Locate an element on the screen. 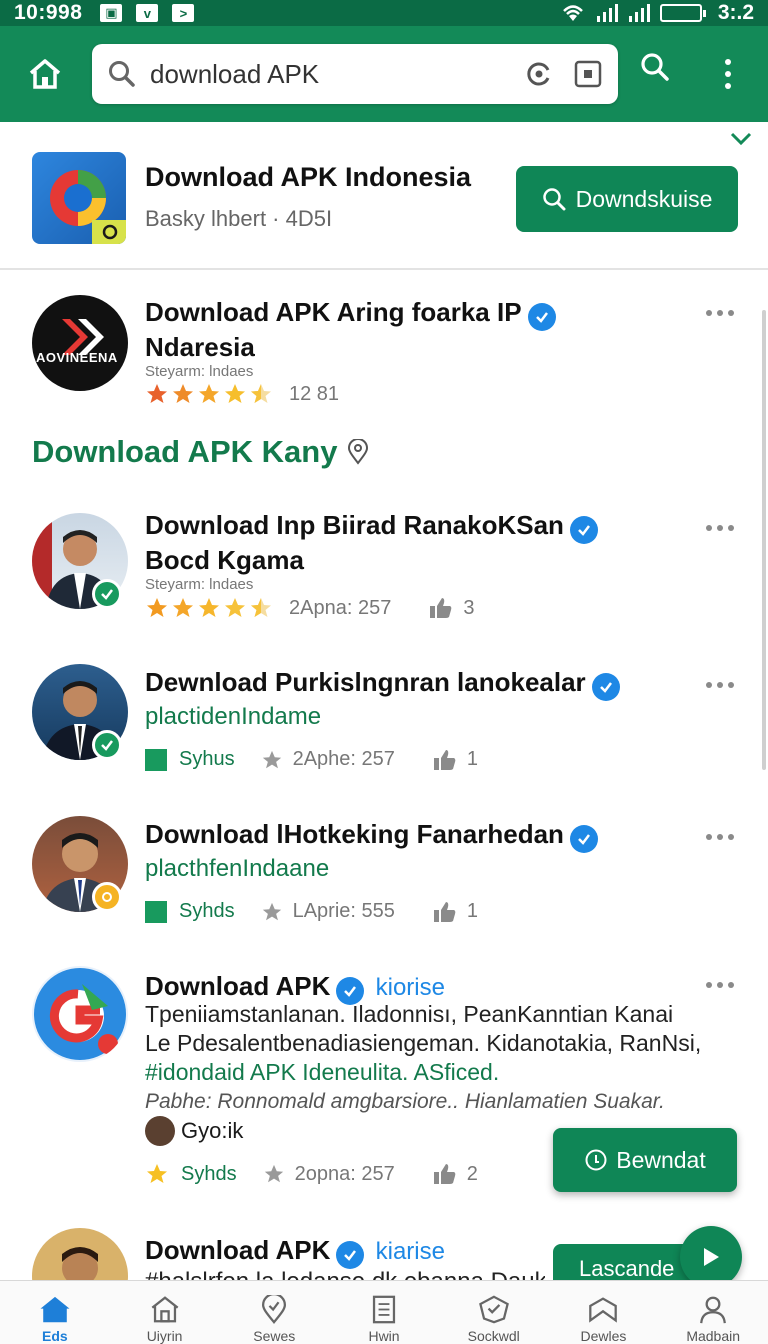 The height and width of the screenshot is (1344, 768). nav-location: Sewes is located at coordinates (274, 1312).